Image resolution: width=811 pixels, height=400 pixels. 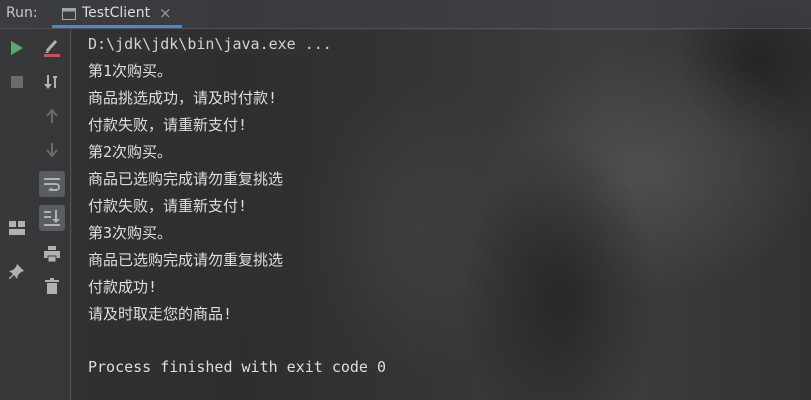 I want to click on run-toolbar-primary, so click(x=17, y=214).